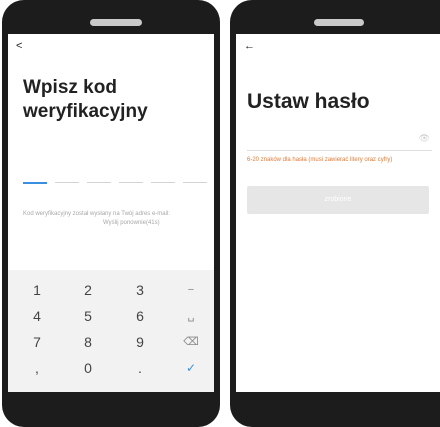 Image resolution: width=440 pixels, height=427 pixels. Describe the element at coordinates (140, 368) in the screenshot. I see `period-key: .` at that location.